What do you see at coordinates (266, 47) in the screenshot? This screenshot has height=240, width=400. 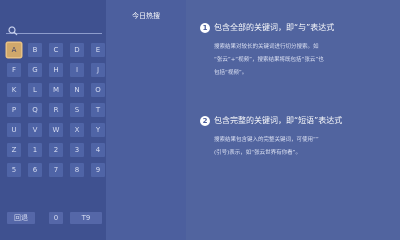 I see `tip-line: 搜索结果对较长的关键词进行切分搜索。如` at bounding box center [266, 47].